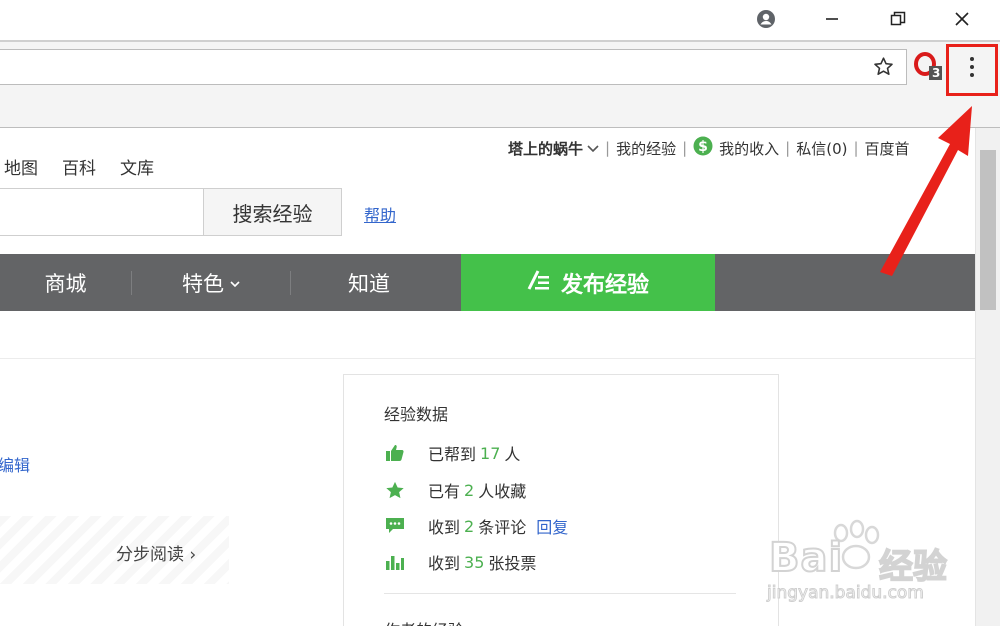 The height and width of the screenshot is (626, 1000). I want to click on bookmarks-bar, so click(500, 109).